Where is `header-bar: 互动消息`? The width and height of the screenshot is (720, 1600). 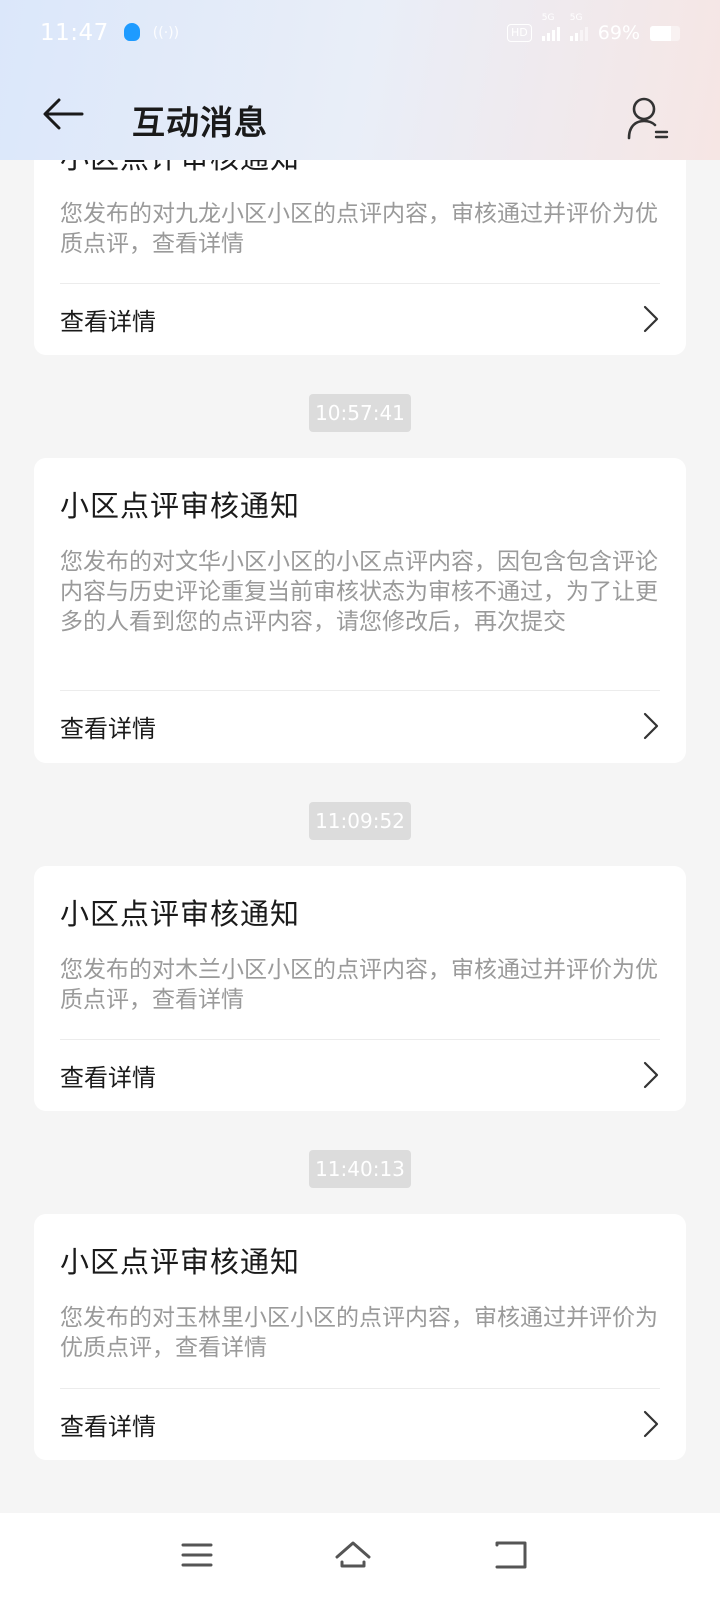
header-bar: 互动消息 is located at coordinates (360, 113).